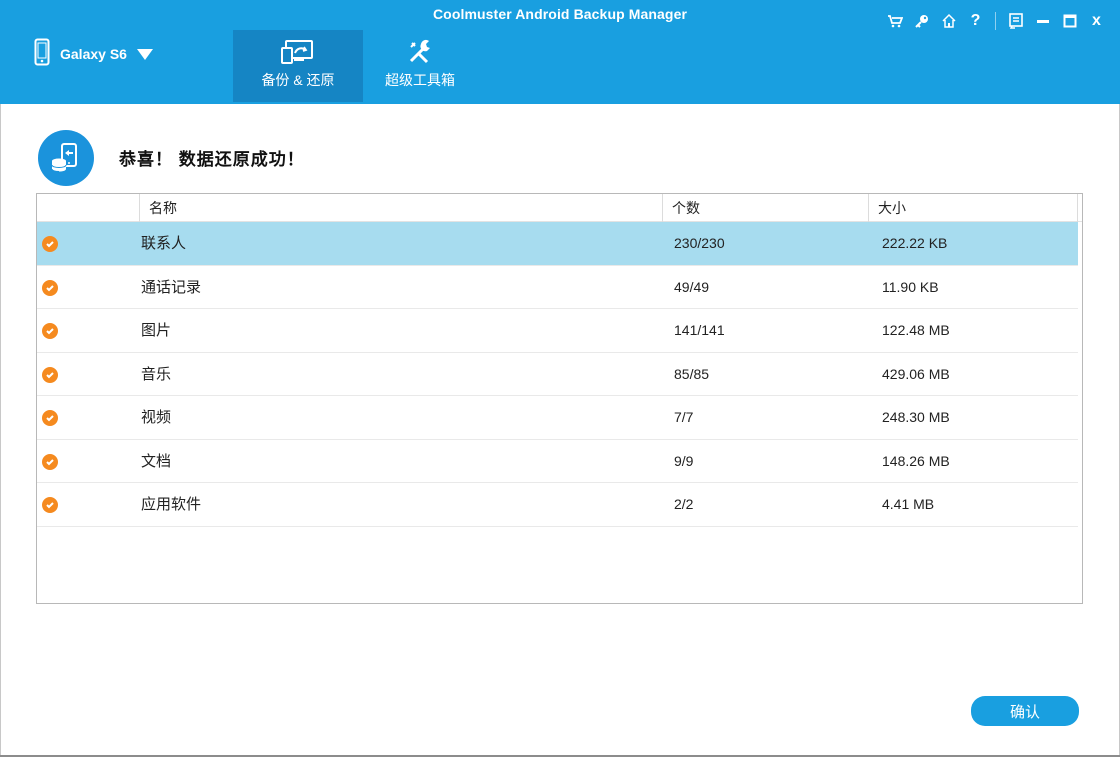 The width and height of the screenshot is (1120, 760). I want to click on restore-success-message: 恭喜！ 数据还原成功！, so click(212, 159).